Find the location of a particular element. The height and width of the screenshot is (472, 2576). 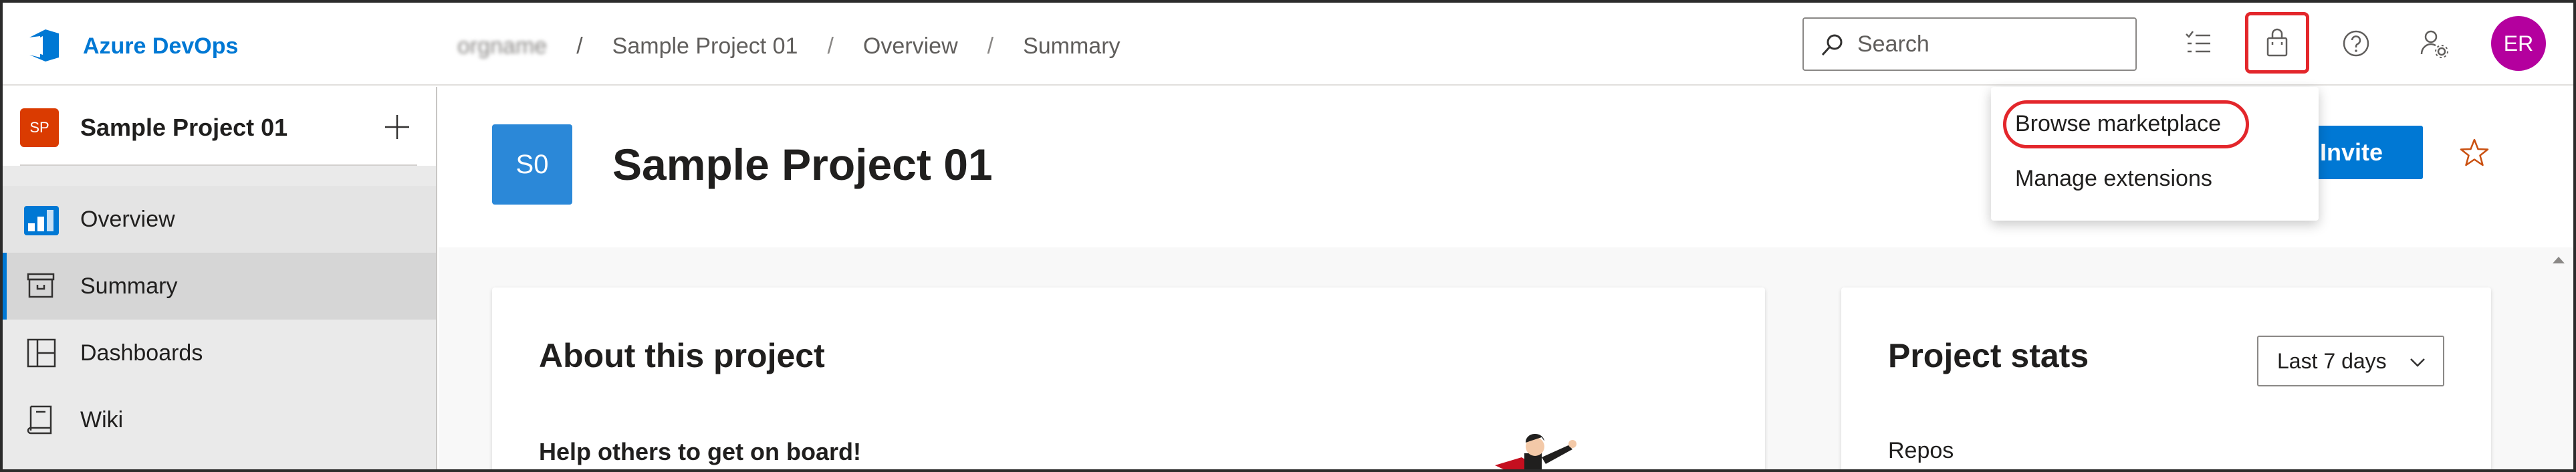

time-range-value: Last 7 days is located at coordinates (2332, 361).